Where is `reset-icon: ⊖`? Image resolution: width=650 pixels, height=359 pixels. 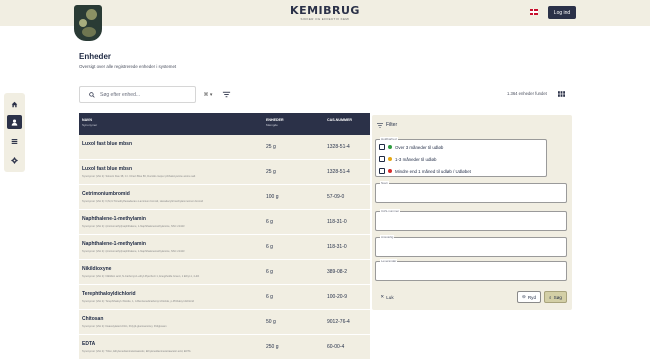 reset-icon: ⊖ is located at coordinates (523, 296).